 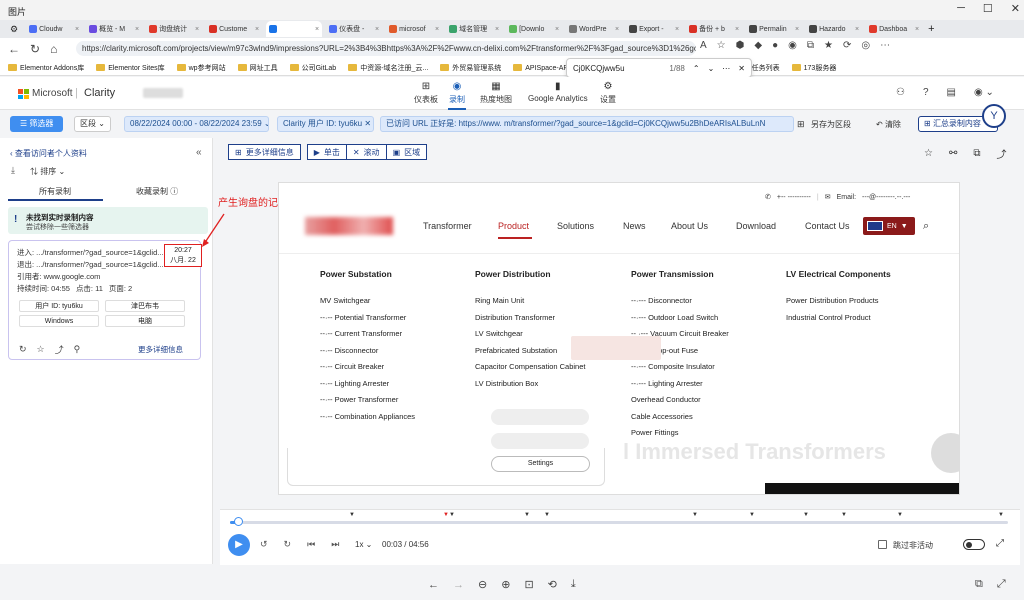 What do you see at coordinates (926, 92) in the screenshot?
I see `help-icon: ?` at bounding box center [926, 92].